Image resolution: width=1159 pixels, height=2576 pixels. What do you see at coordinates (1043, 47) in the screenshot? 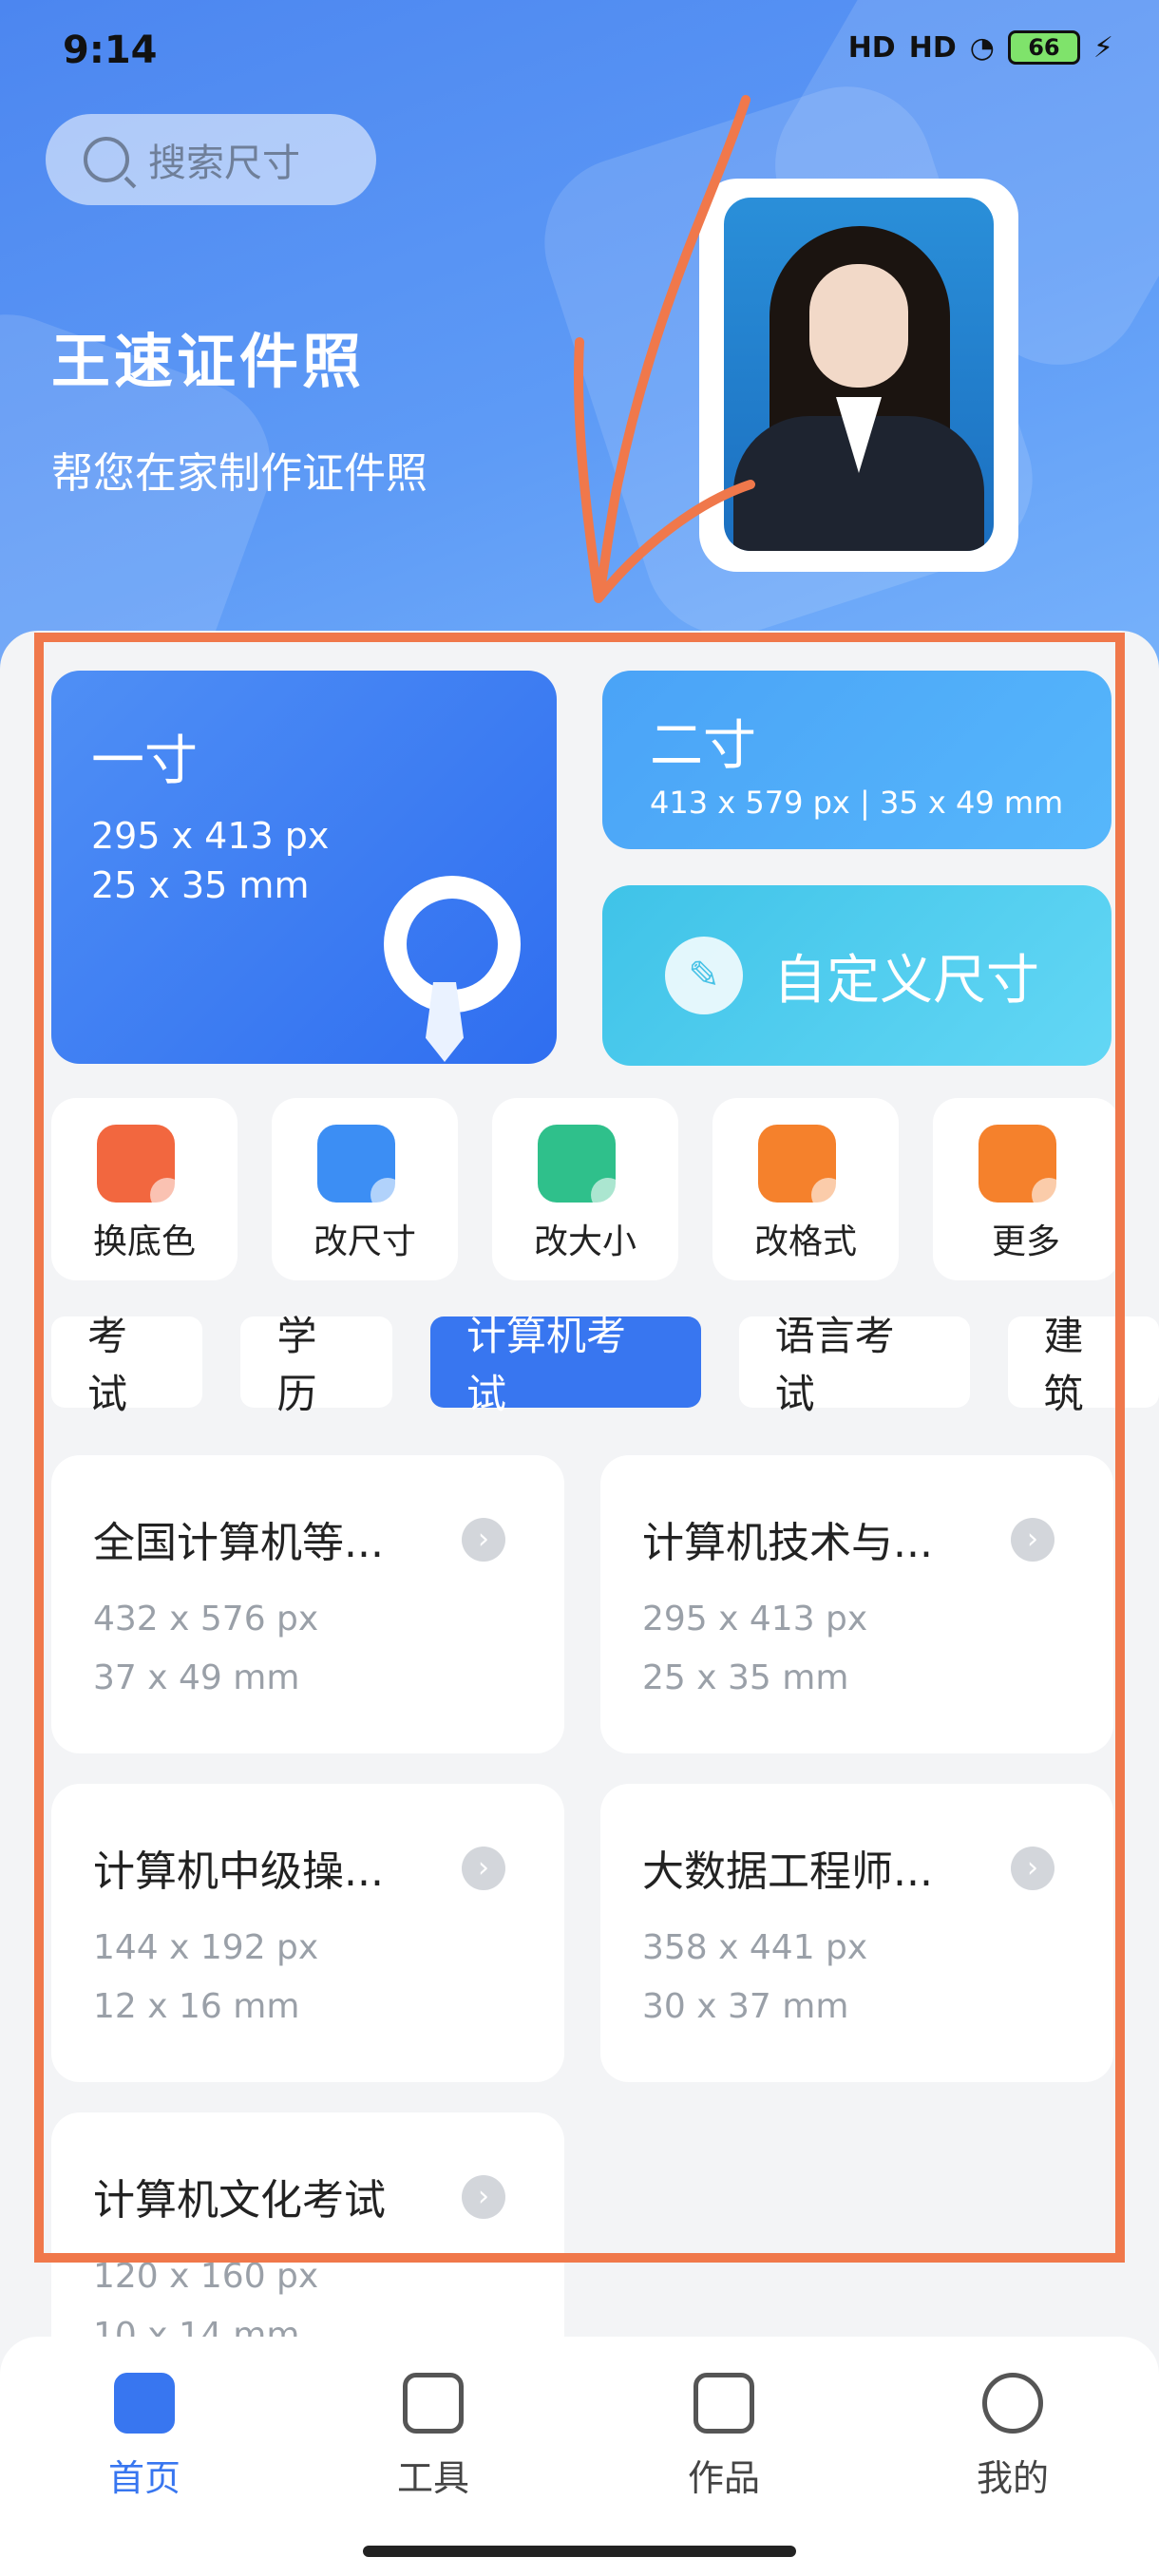
I see `battery-icon: 66` at bounding box center [1043, 47].